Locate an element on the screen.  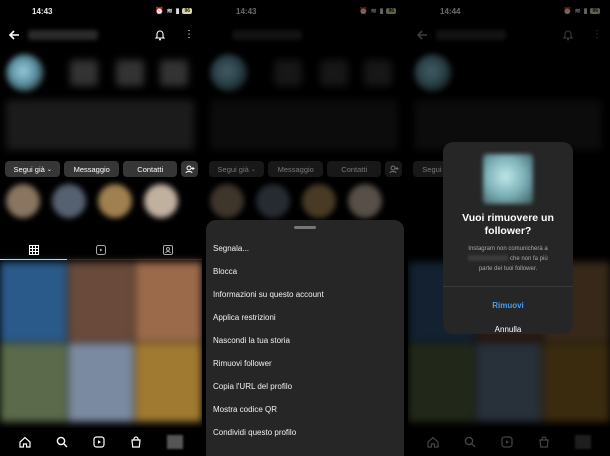
profile-tabs is located at coordinates (101, 250).